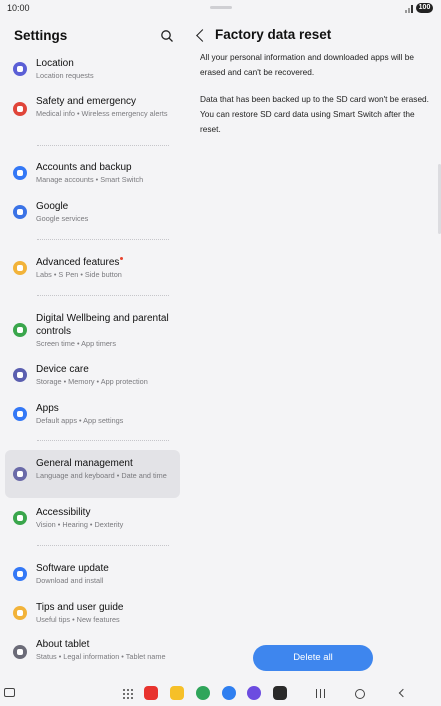  Describe the element at coordinates (78, 262) in the screenshot. I see `item-title-text: Advanced features` at that location.